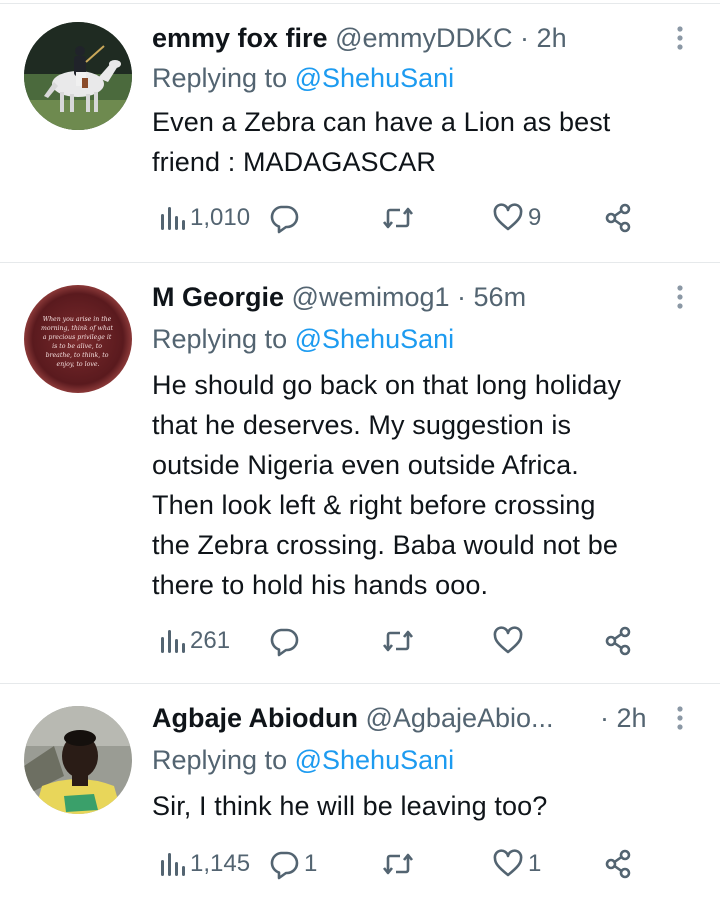 The height and width of the screenshot is (899, 720). I want to click on views-button: 261, so click(194, 641).